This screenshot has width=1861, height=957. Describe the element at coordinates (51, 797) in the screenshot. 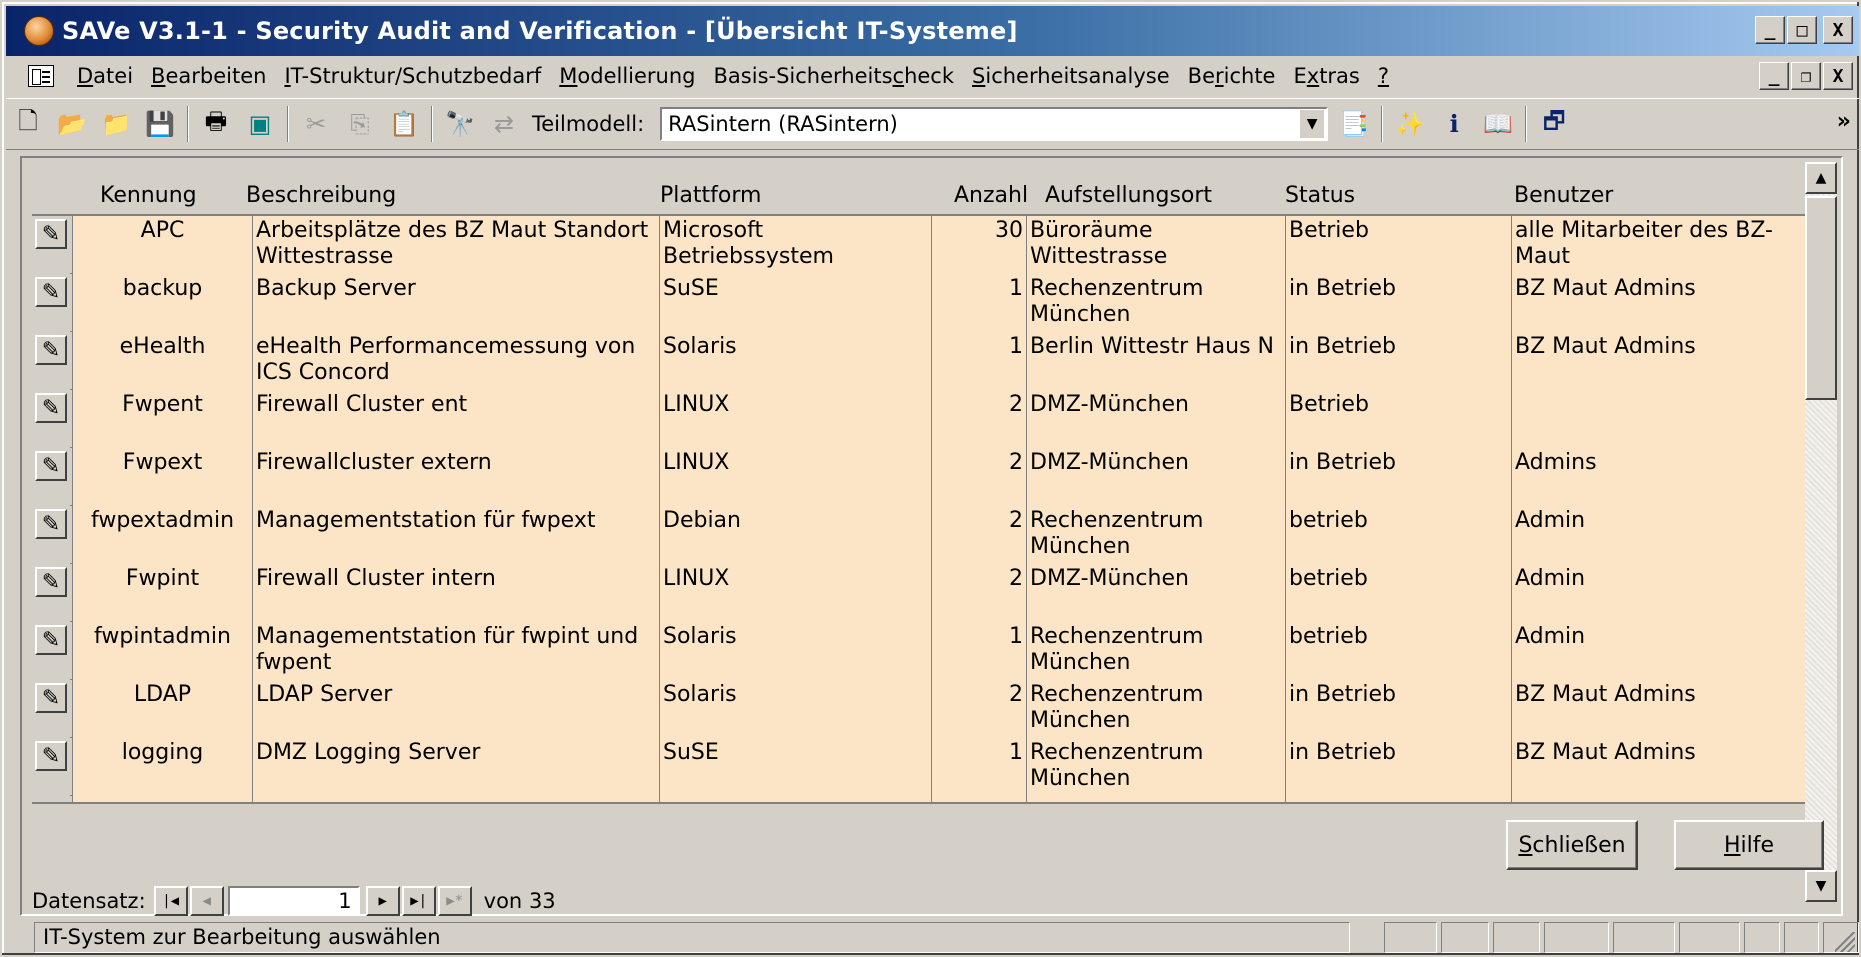

I see `row-selector` at that location.